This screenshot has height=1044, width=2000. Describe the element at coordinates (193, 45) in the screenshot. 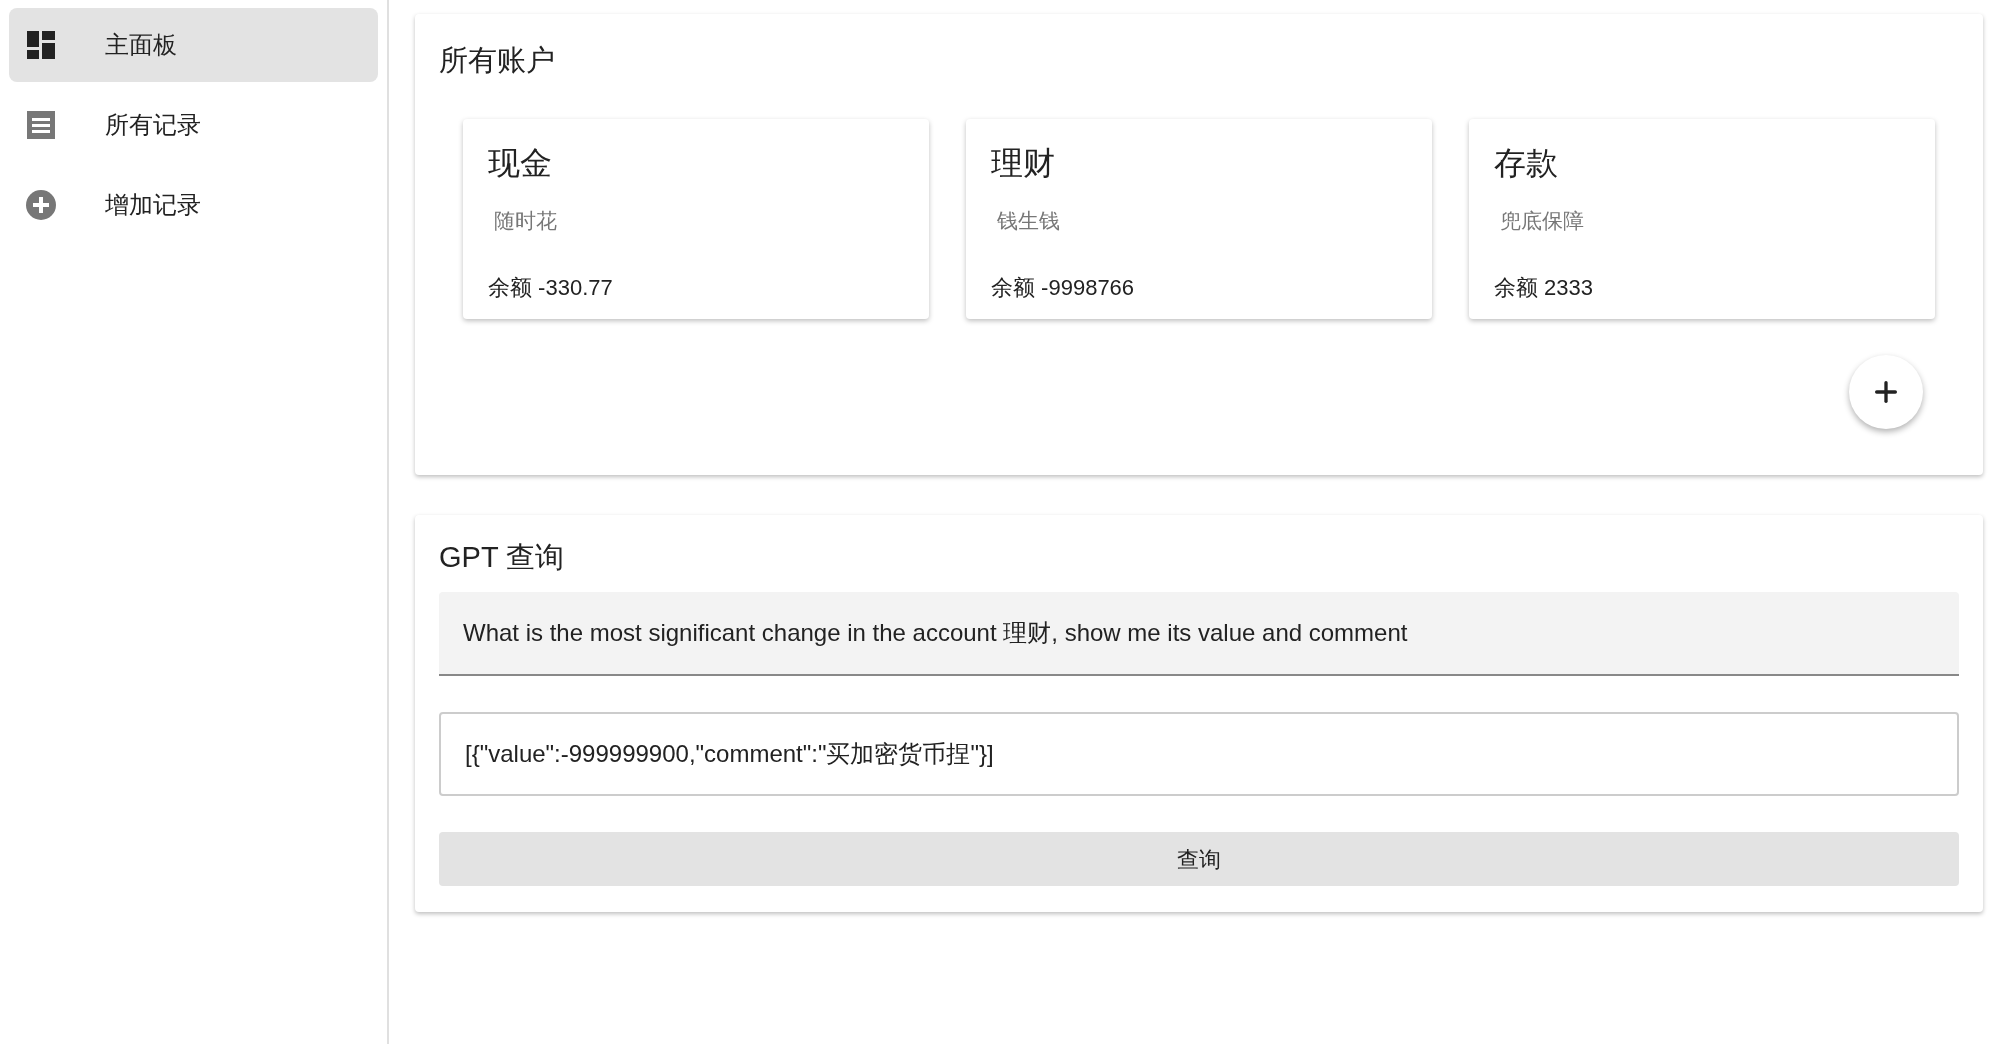

I see `sidebar-item: 主面板` at that location.